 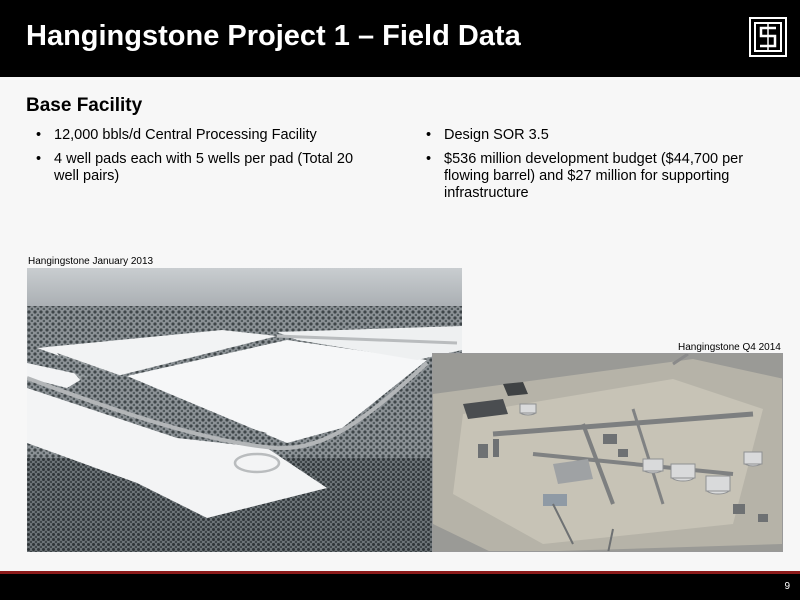 I want to click on section-heading: Base Facility, so click(x=84, y=105).